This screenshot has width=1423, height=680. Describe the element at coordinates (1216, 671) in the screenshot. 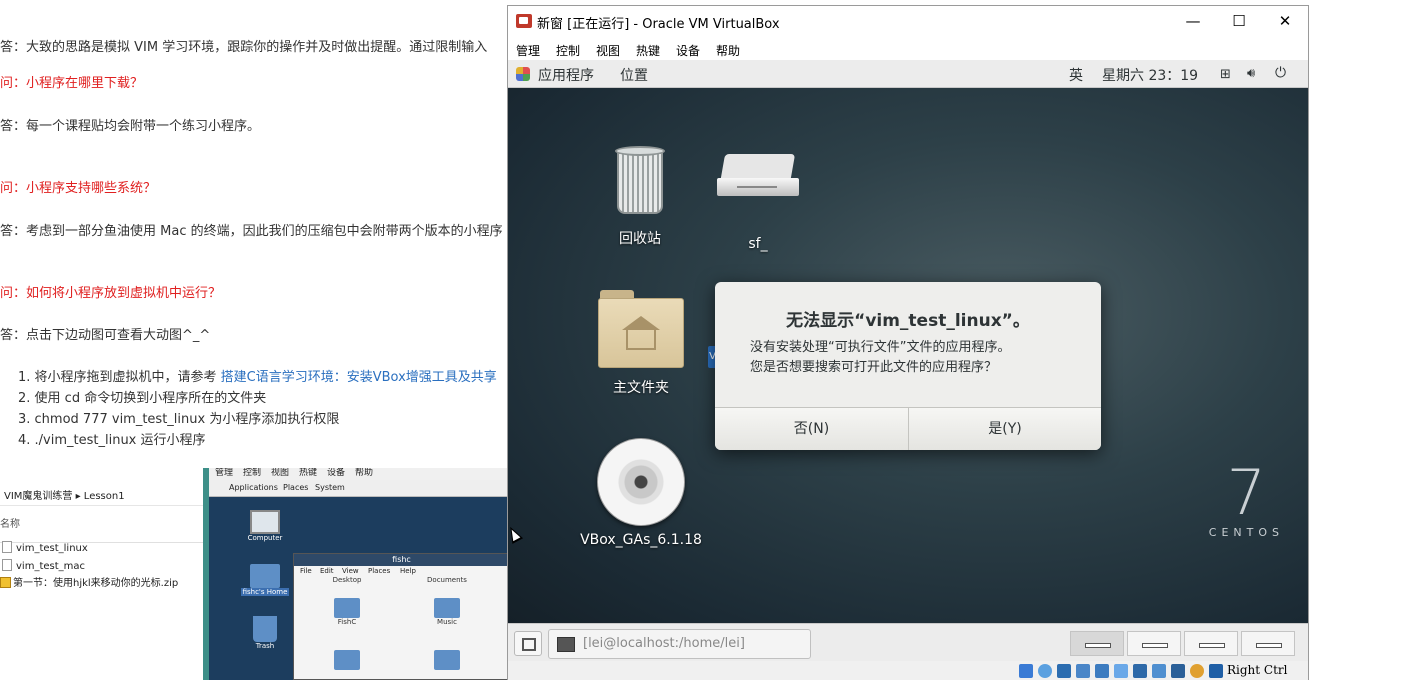

I see `keyboard-capture-icon` at that location.